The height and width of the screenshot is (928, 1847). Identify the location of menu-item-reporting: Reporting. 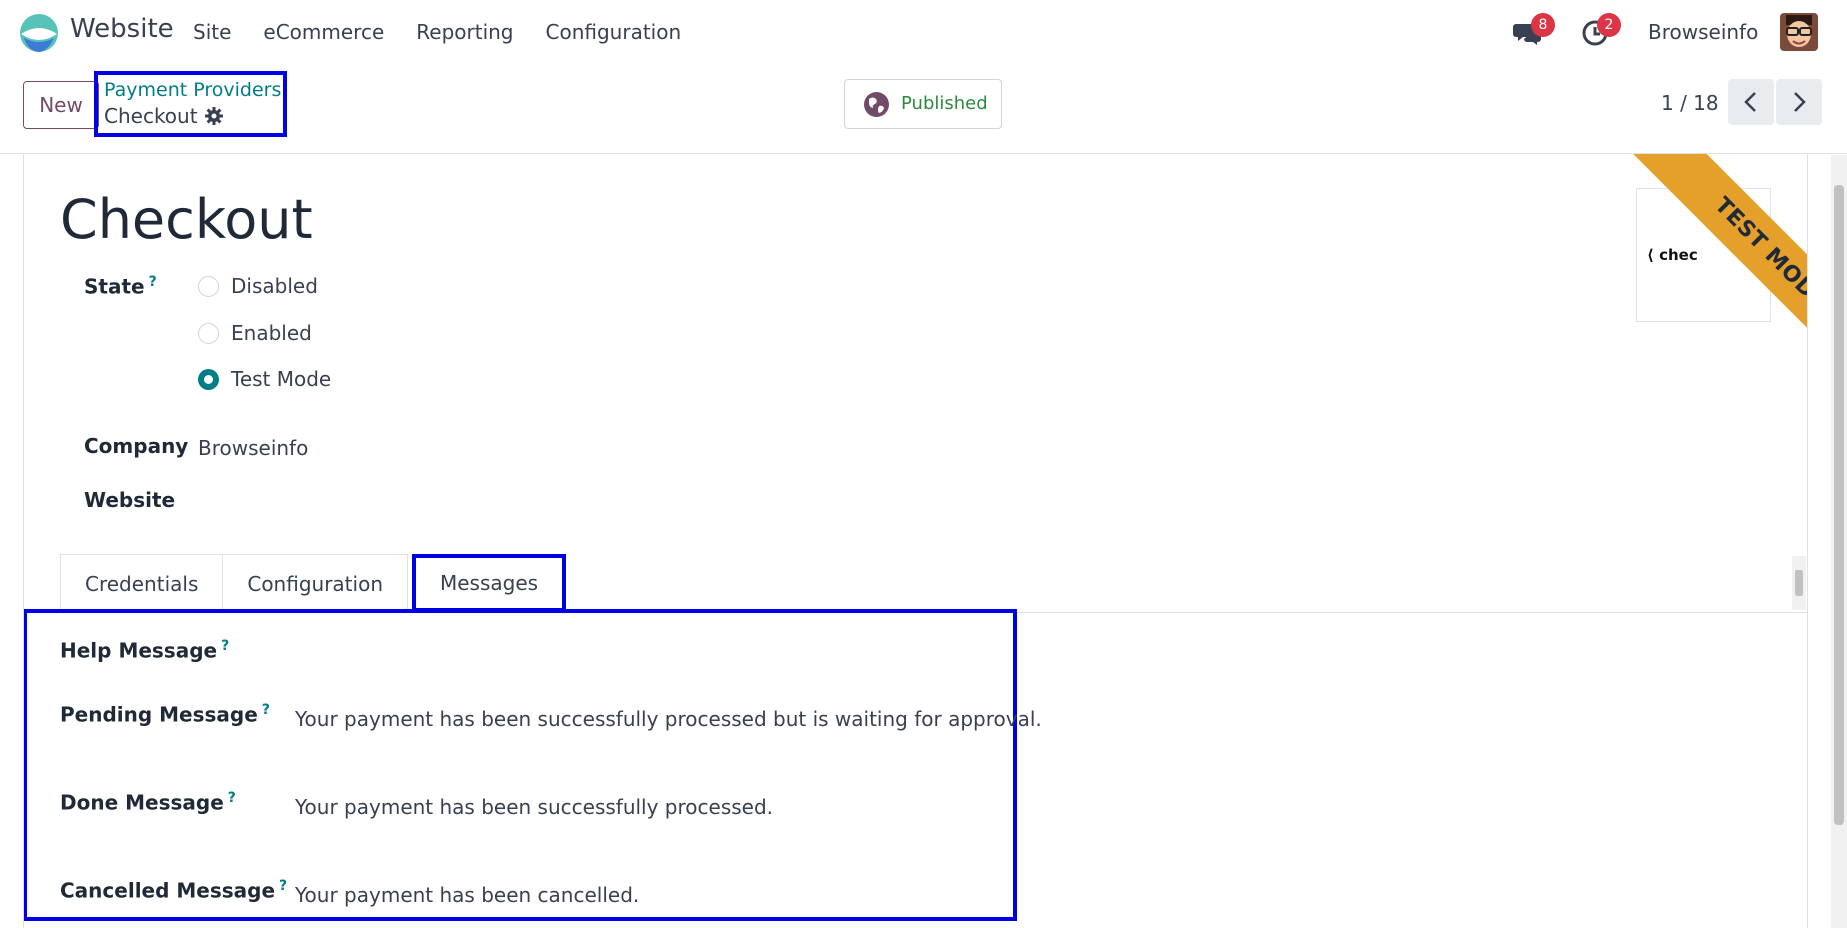
(464, 32).